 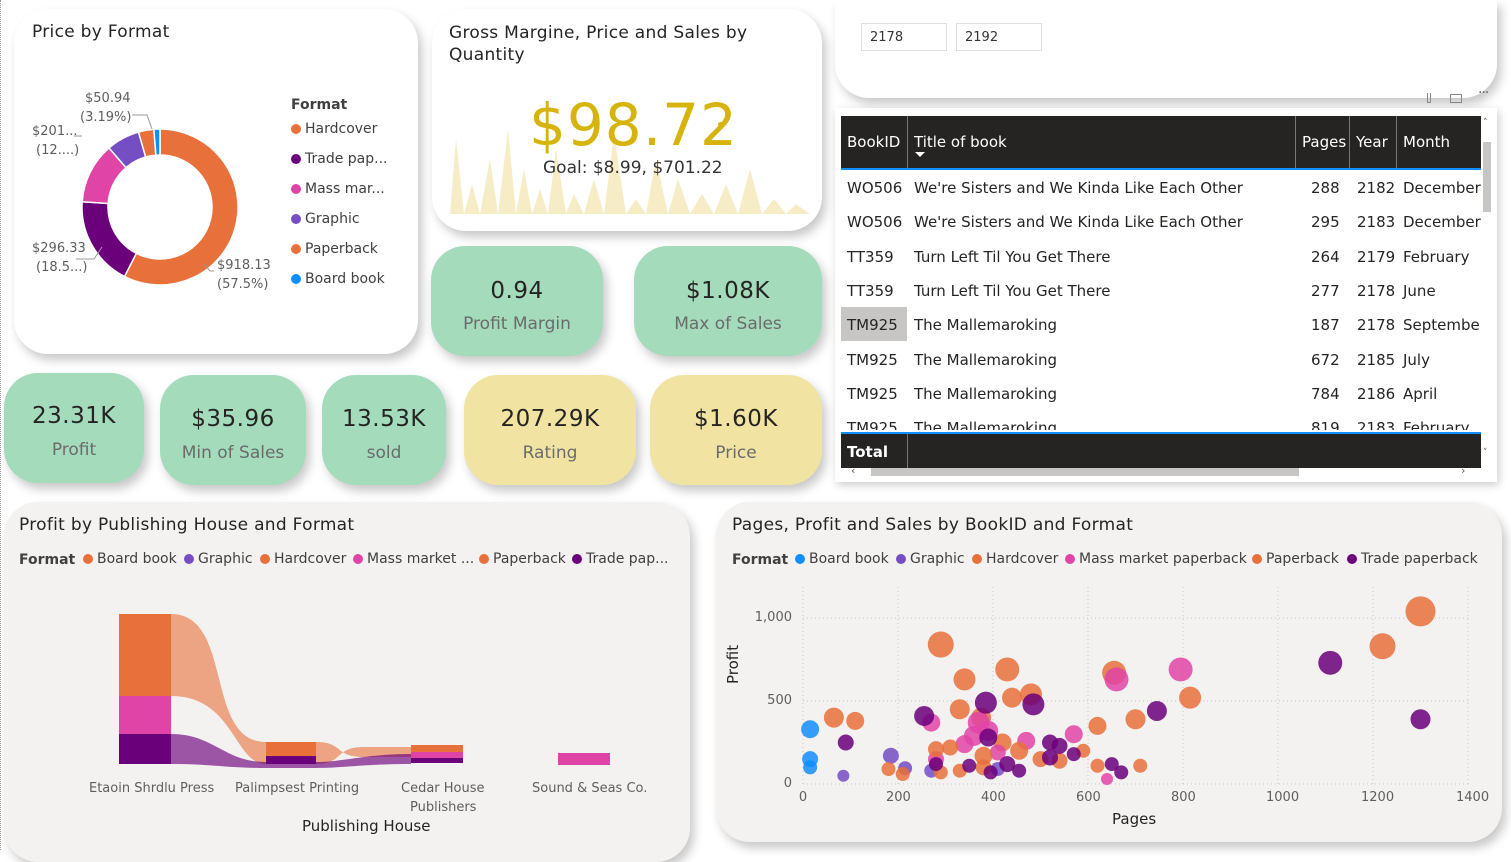 What do you see at coordinates (1324, 142) in the screenshot?
I see `col-header-pages: Pages` at bounding box center [1324, 142].